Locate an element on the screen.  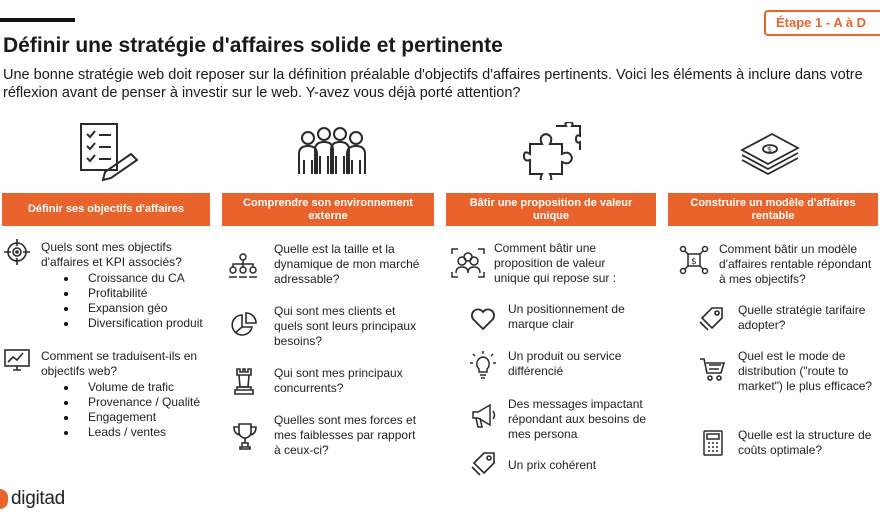
column-2-item-3: Qui sont mes principaux concurrents? is located at coordinates (338, 380).